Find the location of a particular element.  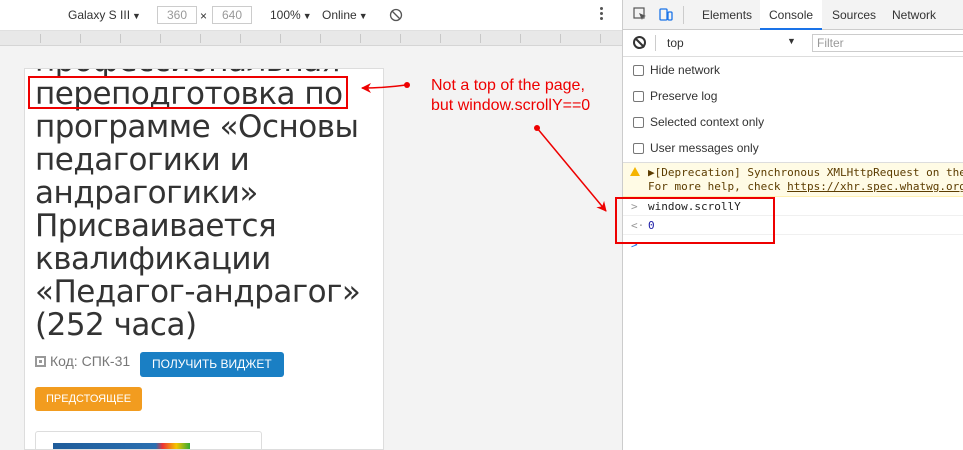

course-code-label: Код: СПК-31 is located at coordinates (90, 361).